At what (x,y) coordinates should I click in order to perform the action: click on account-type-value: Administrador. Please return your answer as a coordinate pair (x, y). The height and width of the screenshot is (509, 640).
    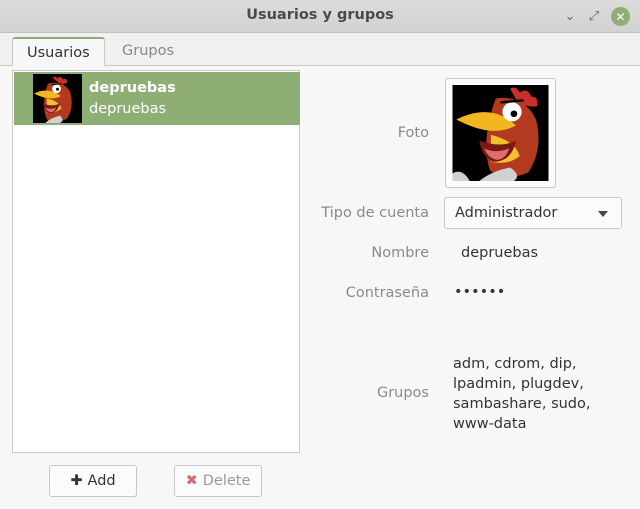
    Looking at the image, I should click on (506, 213).